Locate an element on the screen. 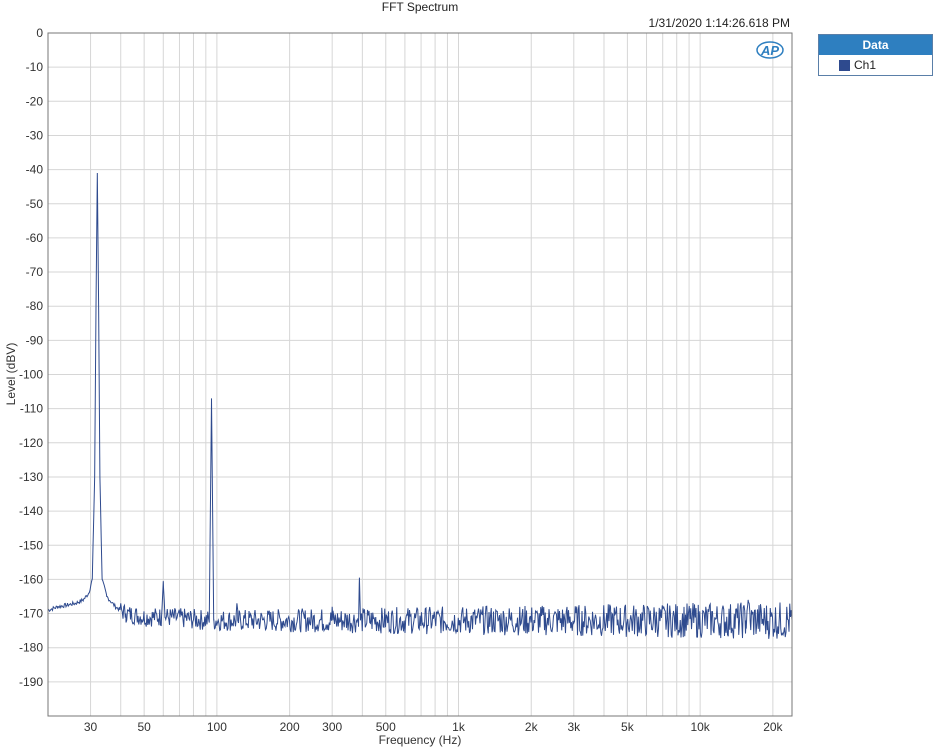 This screenshot has height=749, width=939. y-tick-label: -100 is located at coordinates (31, 375).